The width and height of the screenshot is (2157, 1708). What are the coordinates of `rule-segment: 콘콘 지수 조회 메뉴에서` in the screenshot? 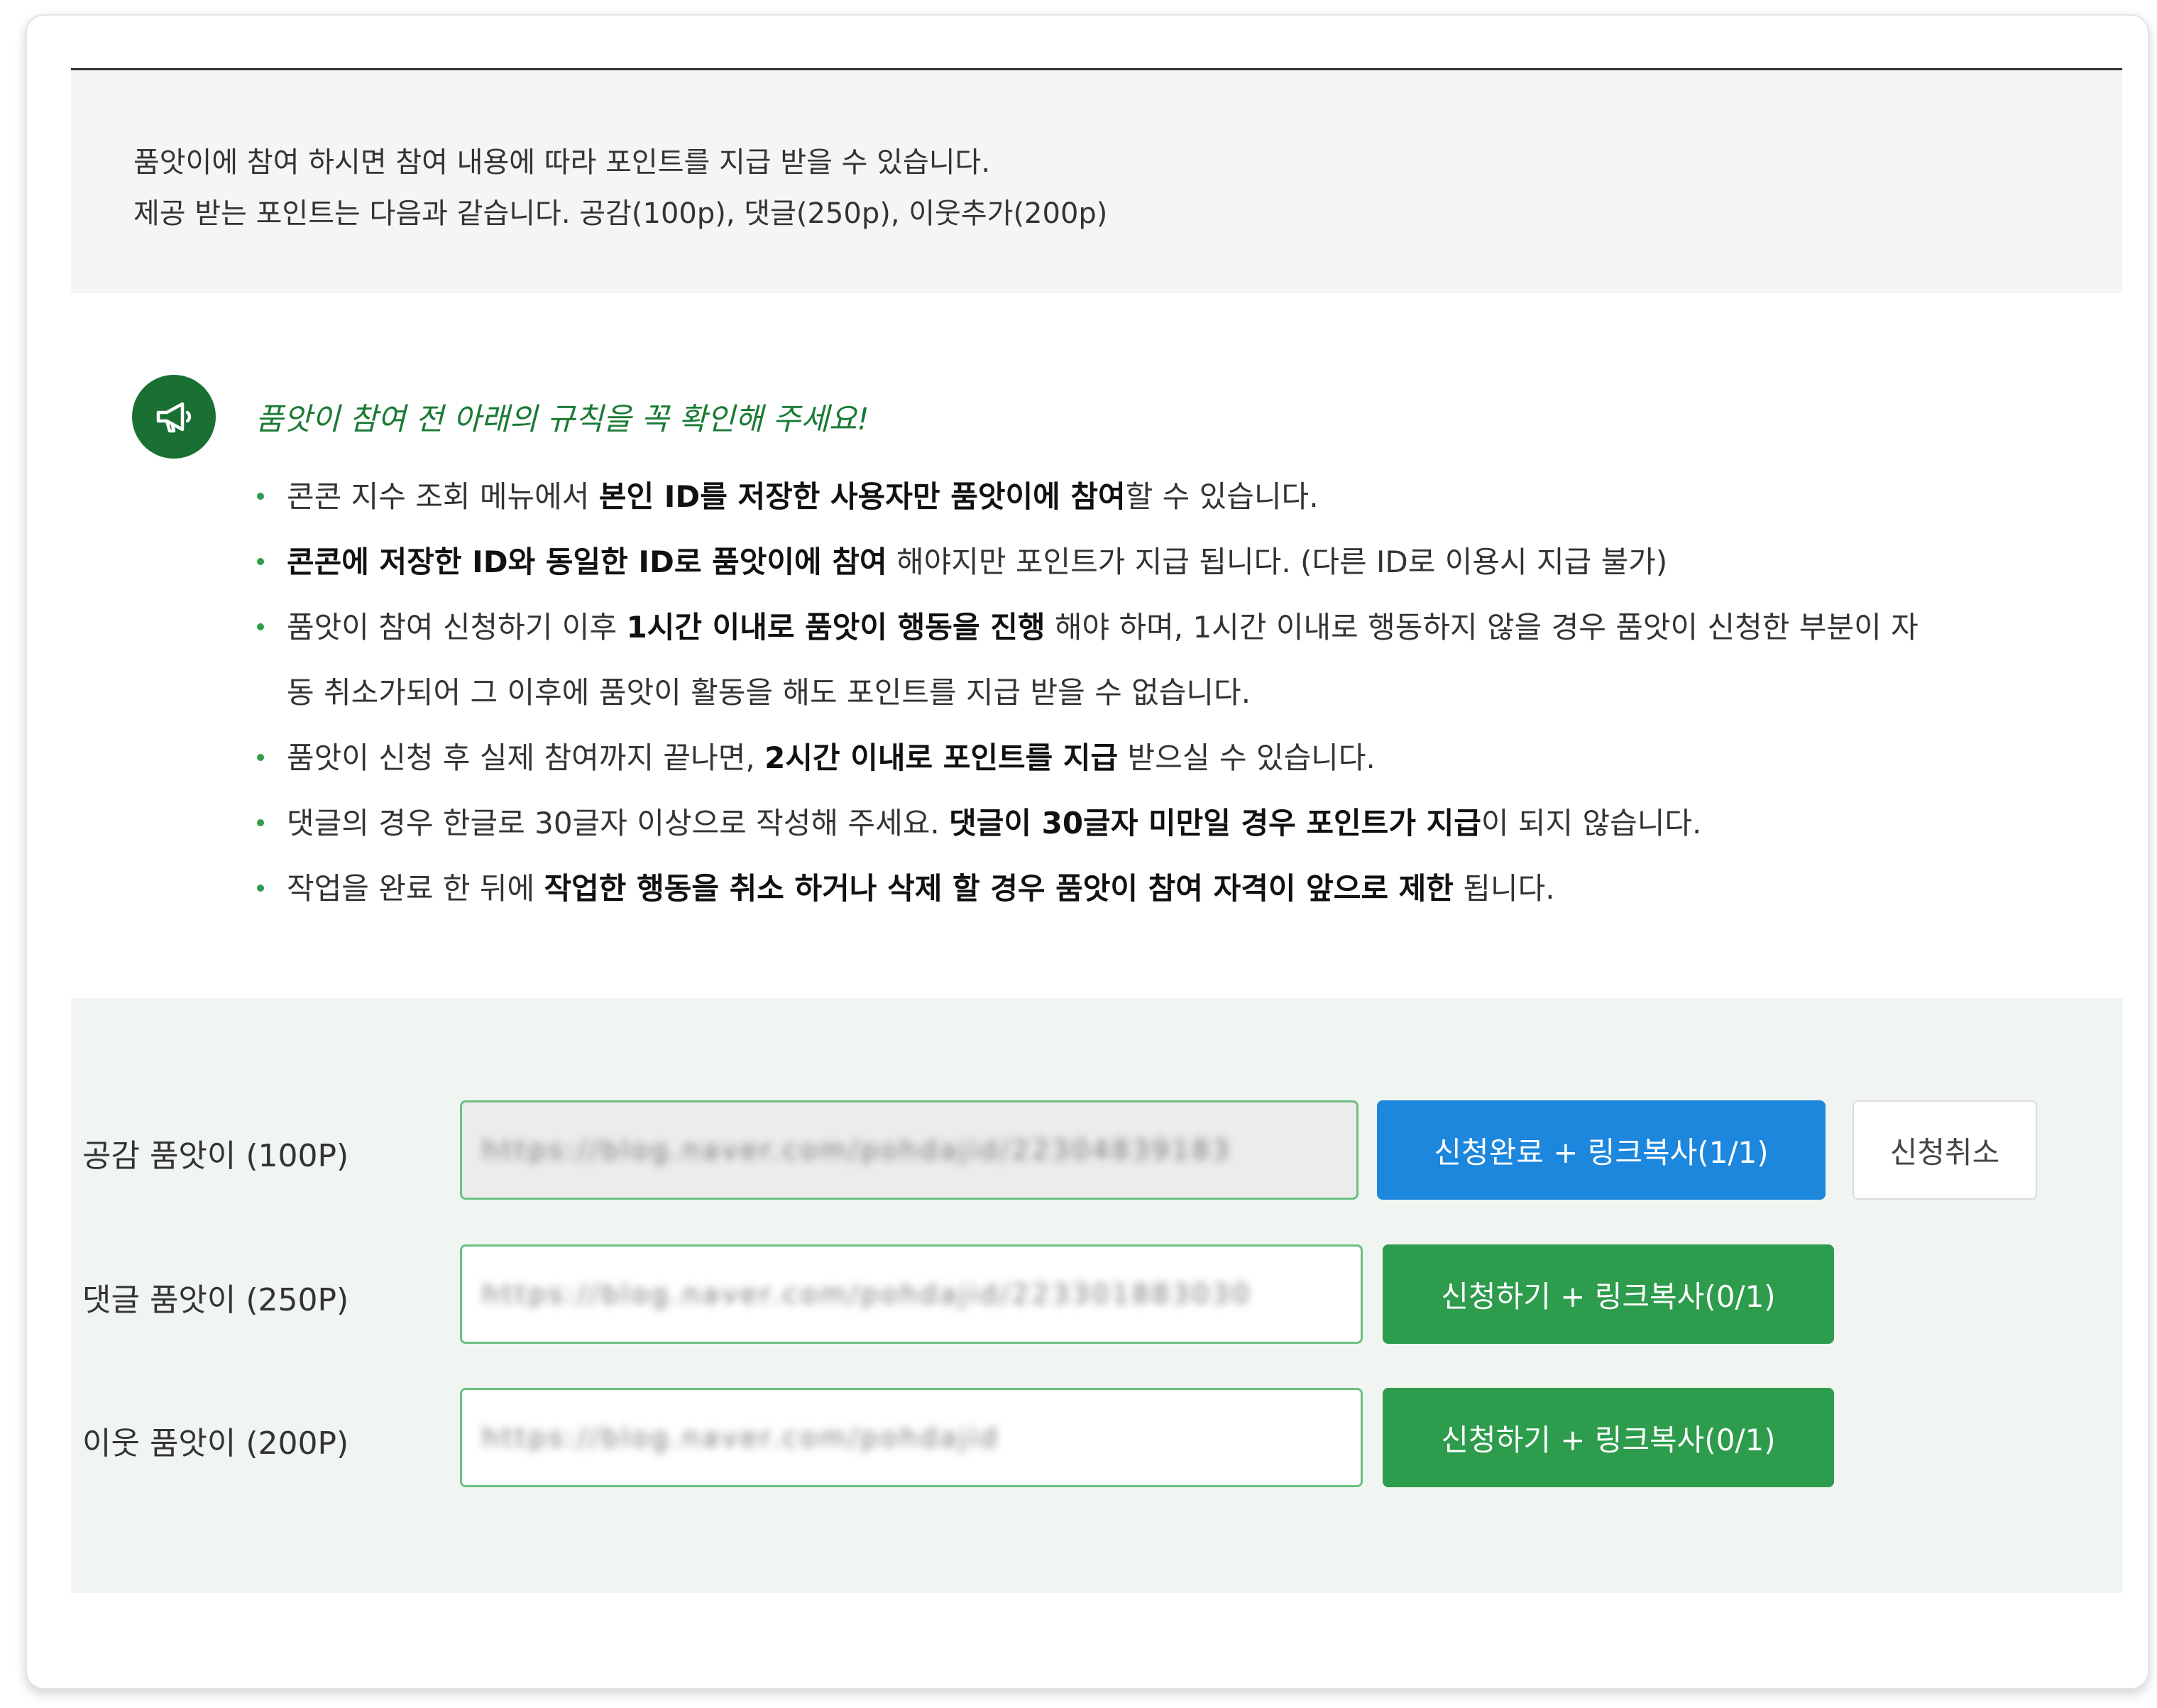 It's located at (443, 496).